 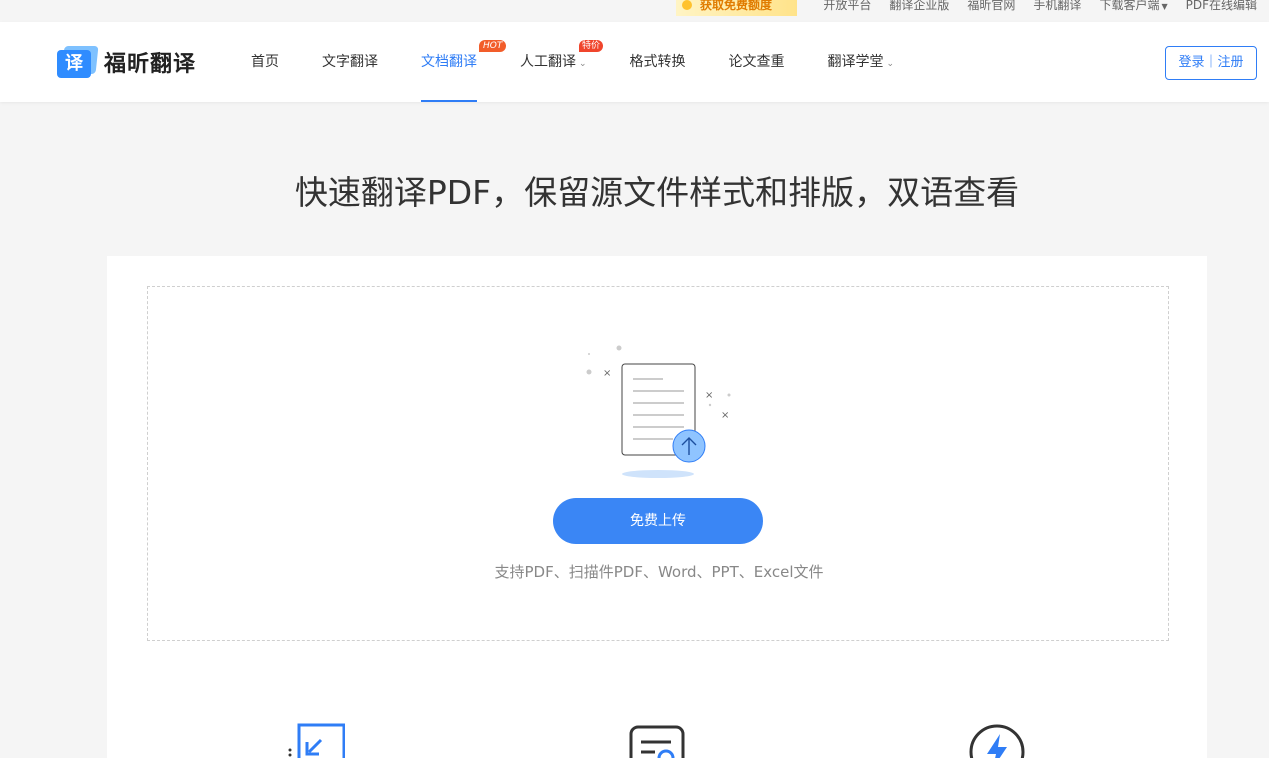 What do you see at coordinates (855, 62) in the screenshot?
I see `nav-label: 翻译学堂` at bounding box center [855, 62].